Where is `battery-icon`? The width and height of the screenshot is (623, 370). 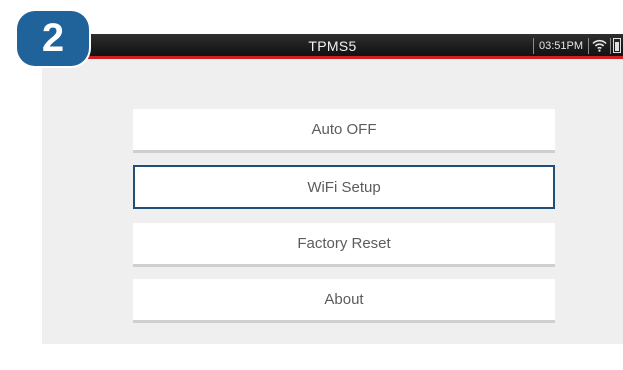
battery-icon is located at coordinates (617, 45).